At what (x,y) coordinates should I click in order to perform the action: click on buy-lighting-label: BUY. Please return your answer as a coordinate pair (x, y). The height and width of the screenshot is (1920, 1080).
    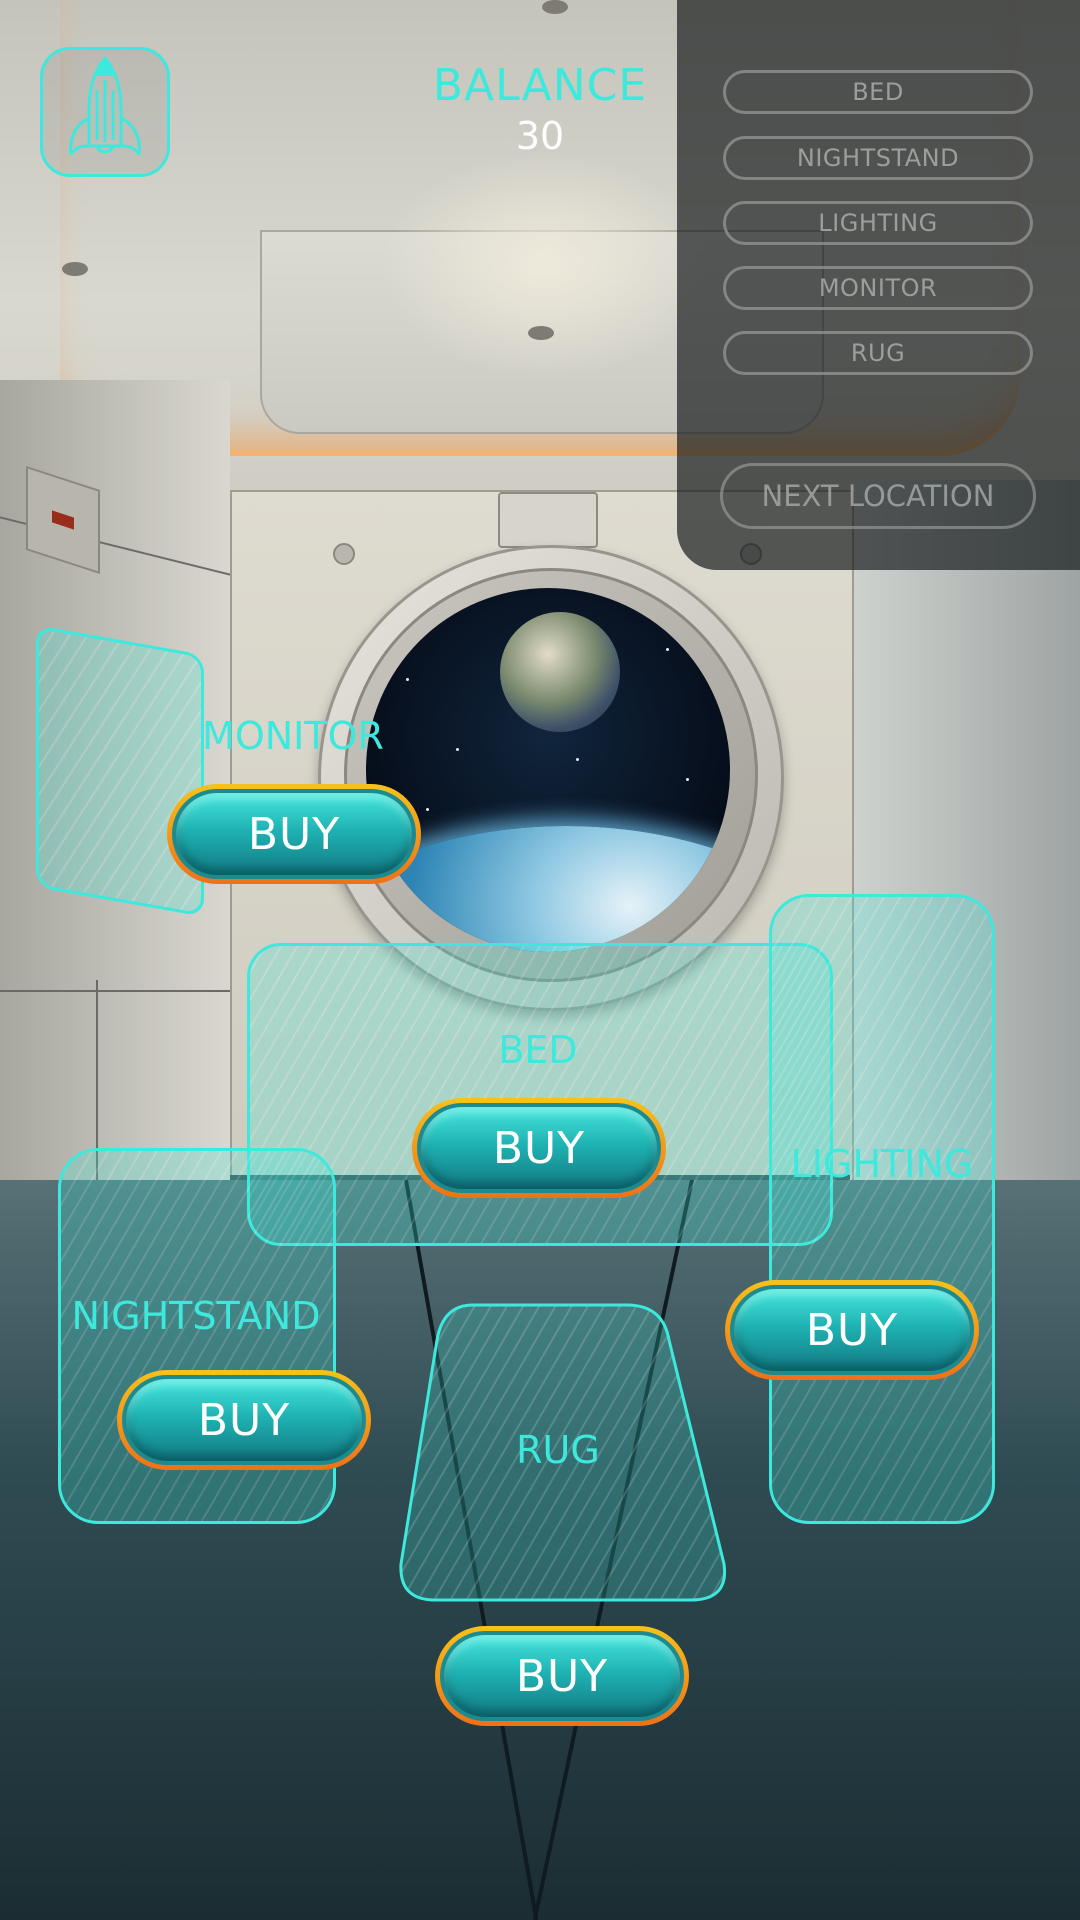
    Looking at the image, I should click on (852, 1330).